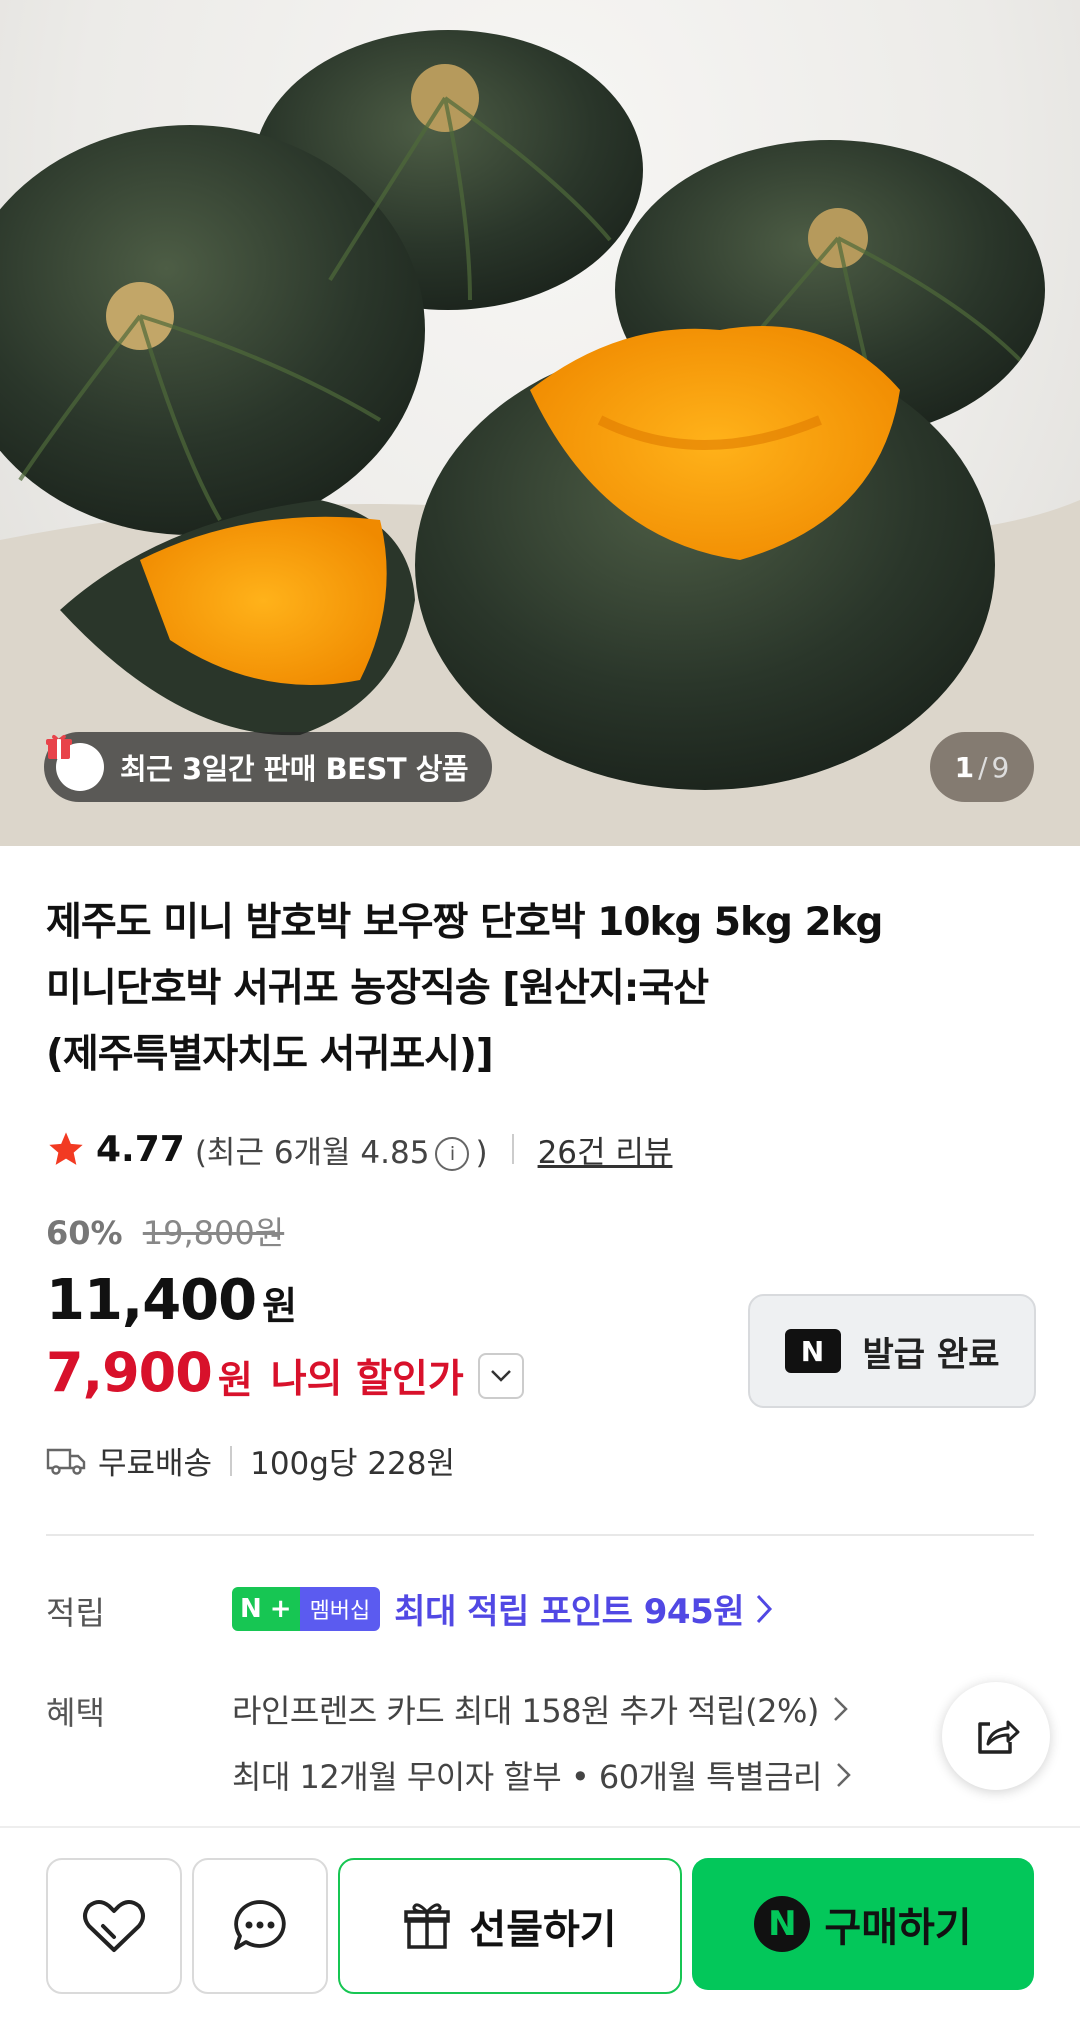 This screenshot has width=1080, height=2024. Describe the element at coordinates (341, 1152) in the screenshot. I see `recent-rating: (최근 6개월 4.85 i)` at that location.